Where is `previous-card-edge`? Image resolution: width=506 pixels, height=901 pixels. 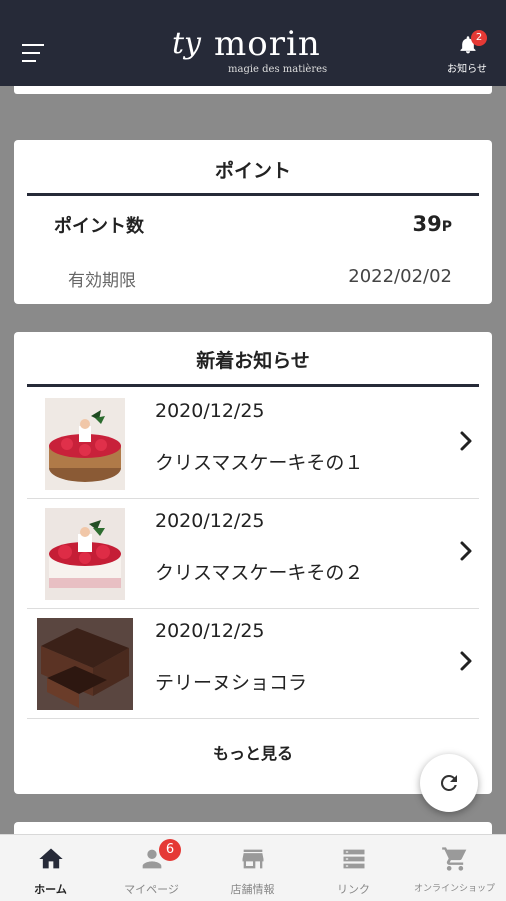 previous-card-edge is located at coordinates (253, 90).